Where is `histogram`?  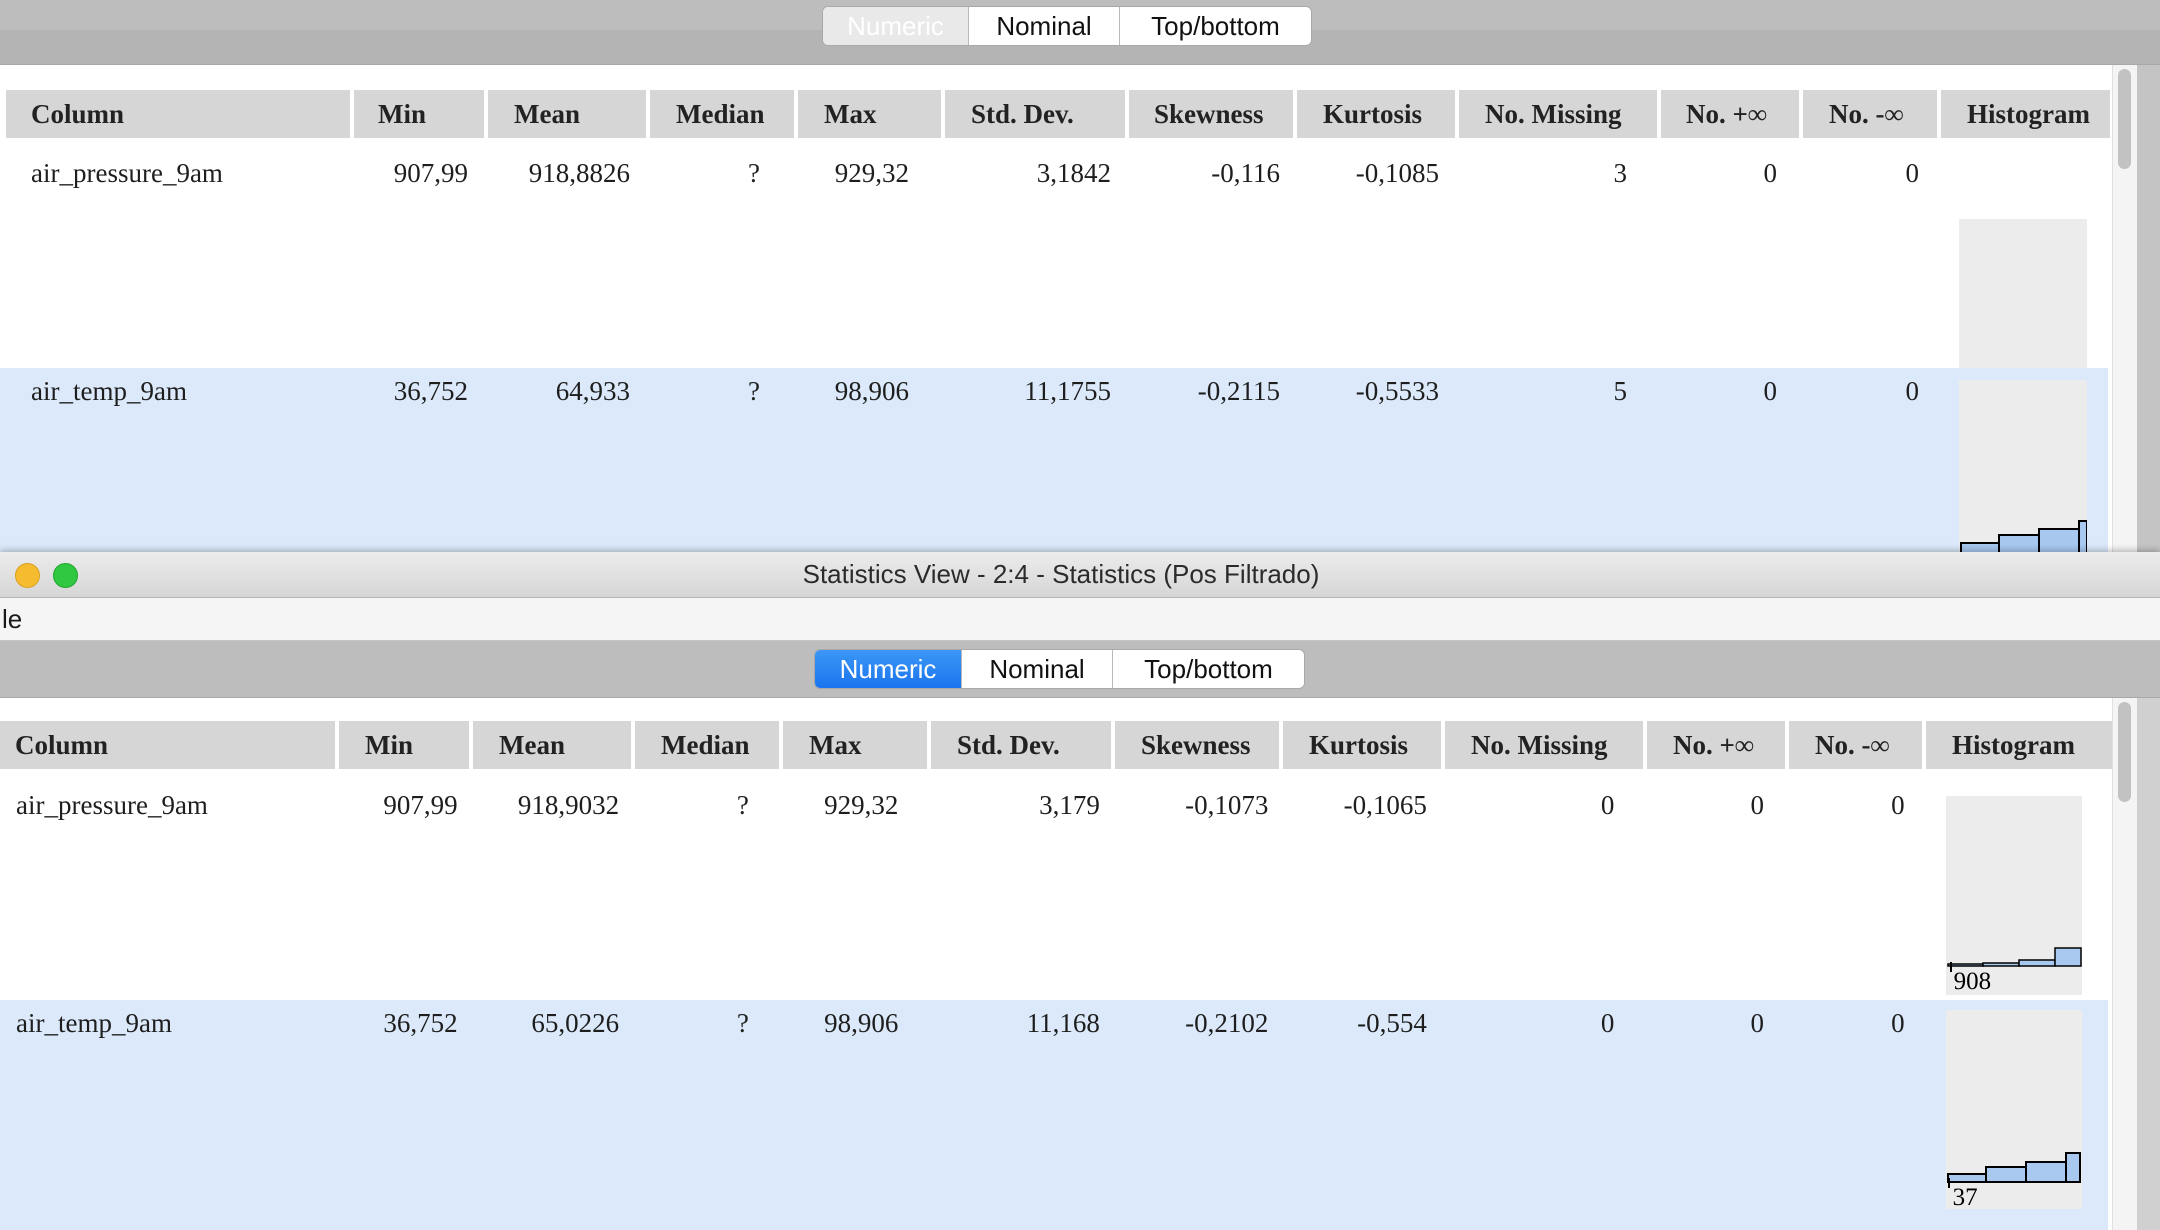 histogram is located at coordinates (2023, 470).